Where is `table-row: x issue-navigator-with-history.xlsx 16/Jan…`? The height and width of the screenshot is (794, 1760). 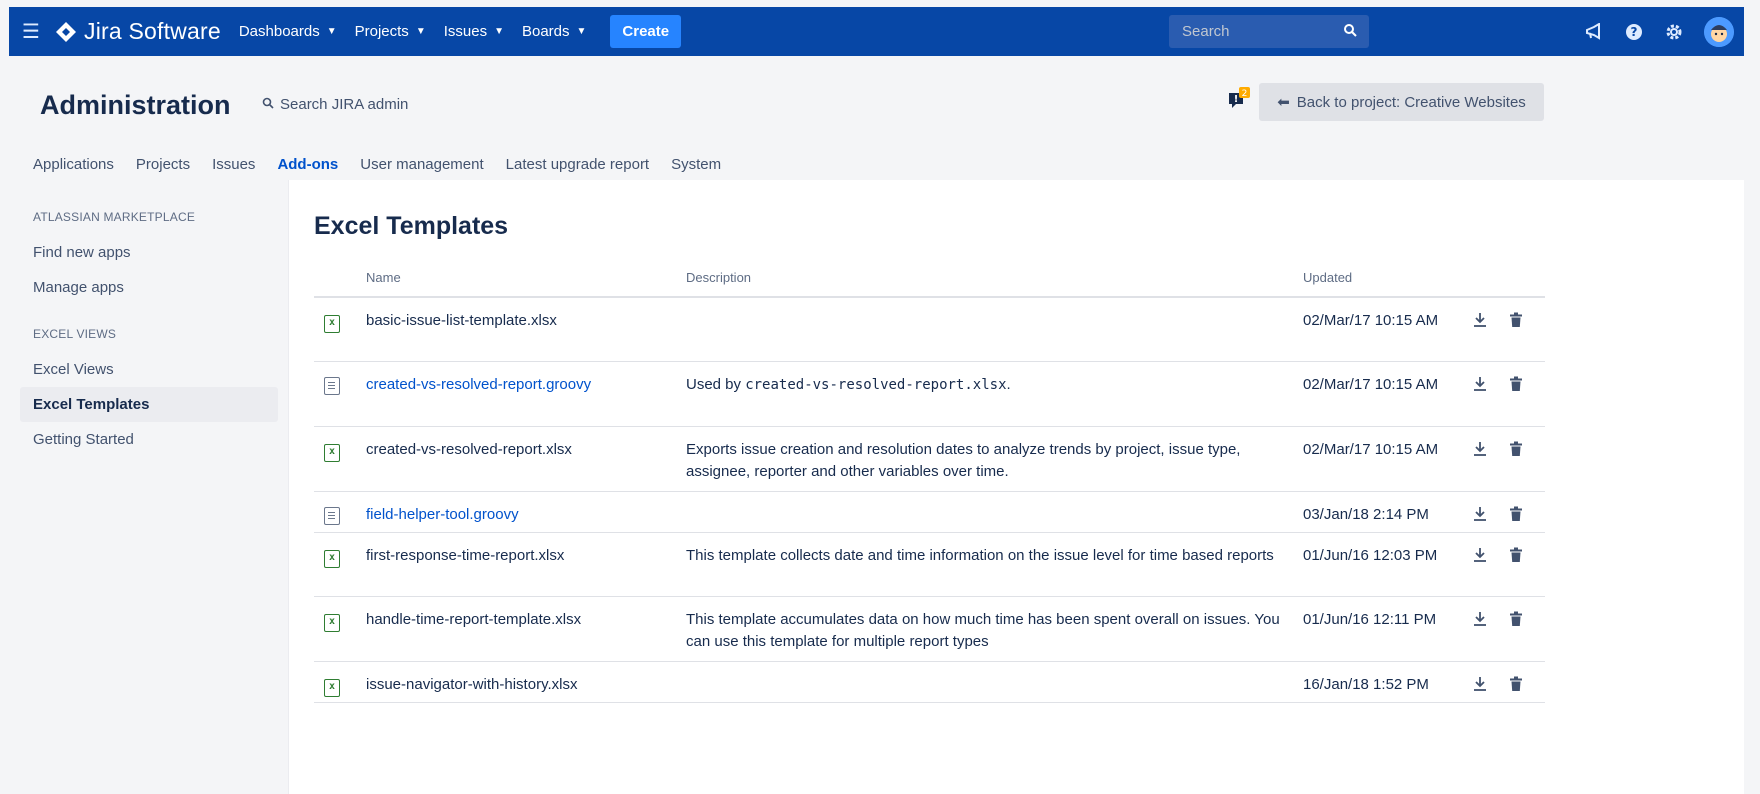 table-row: x issue-navigator-with-history.xlsx 16/Jan… is located at coordinates (929, 682).